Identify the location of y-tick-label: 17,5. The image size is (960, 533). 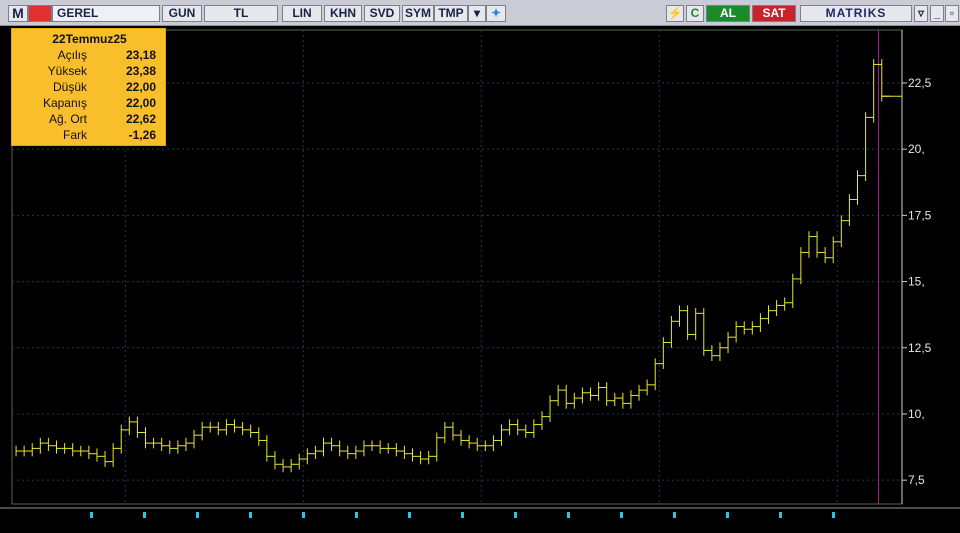
(920, 215).